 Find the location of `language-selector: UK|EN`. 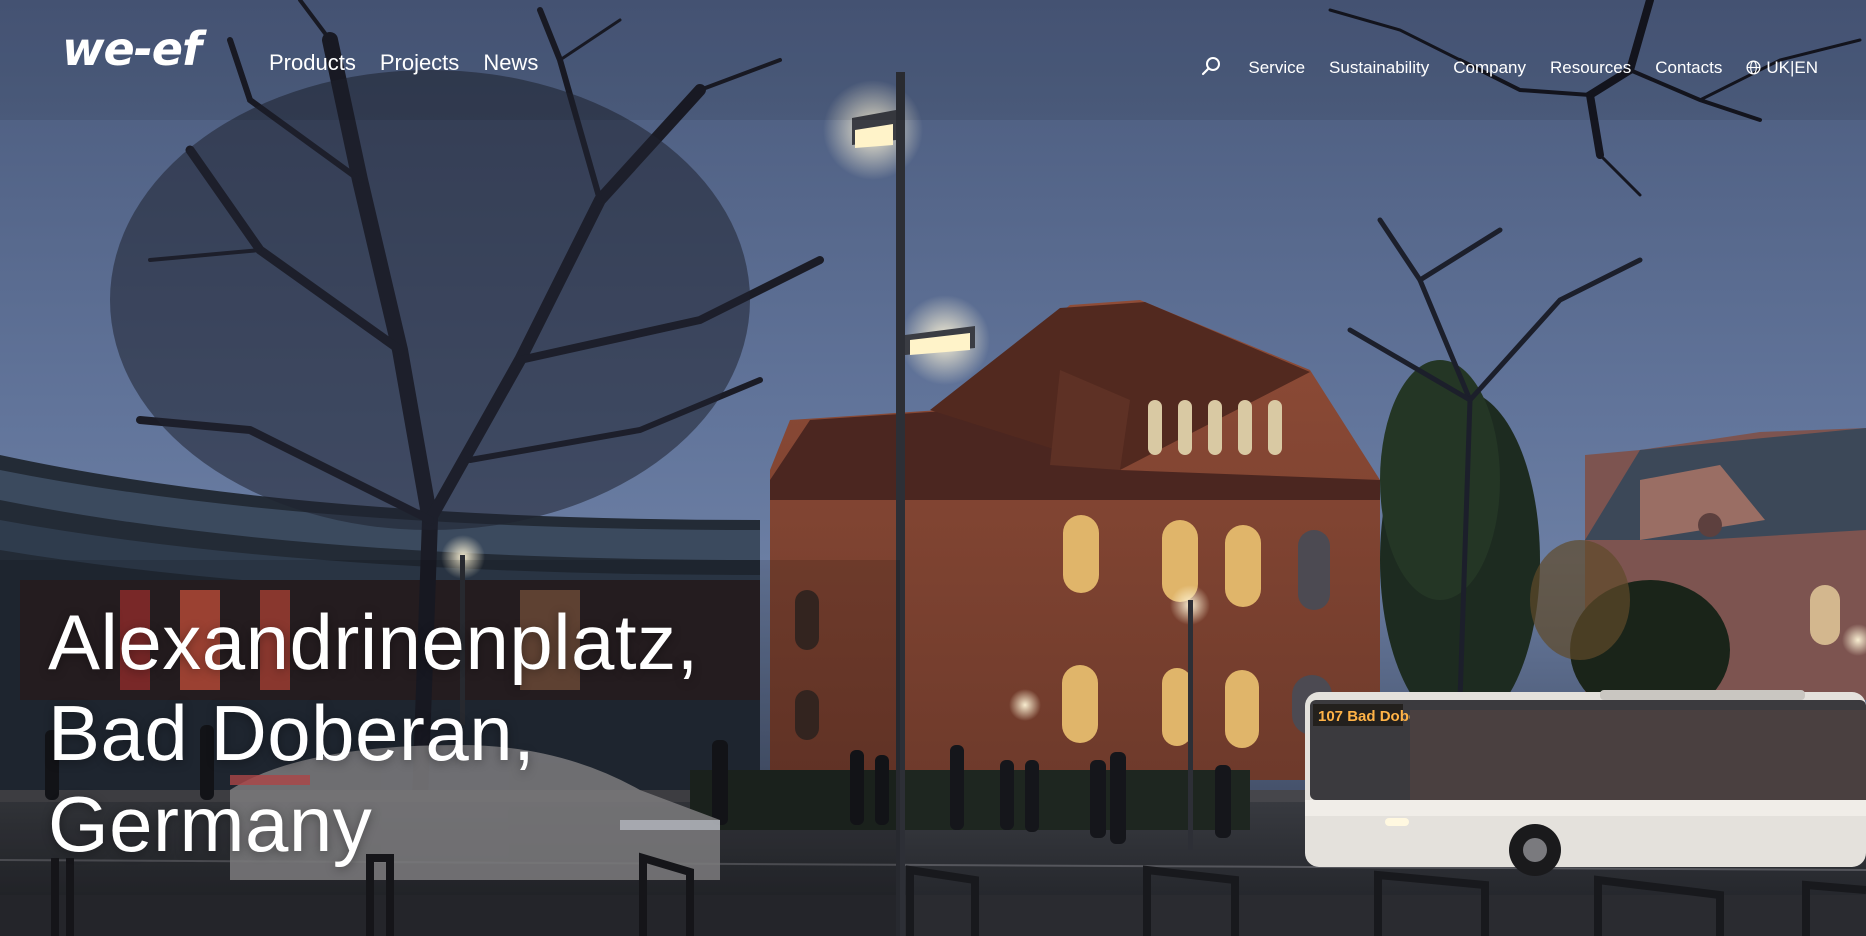

language-selector: UK|EN is located at coordinates (1782, 67).